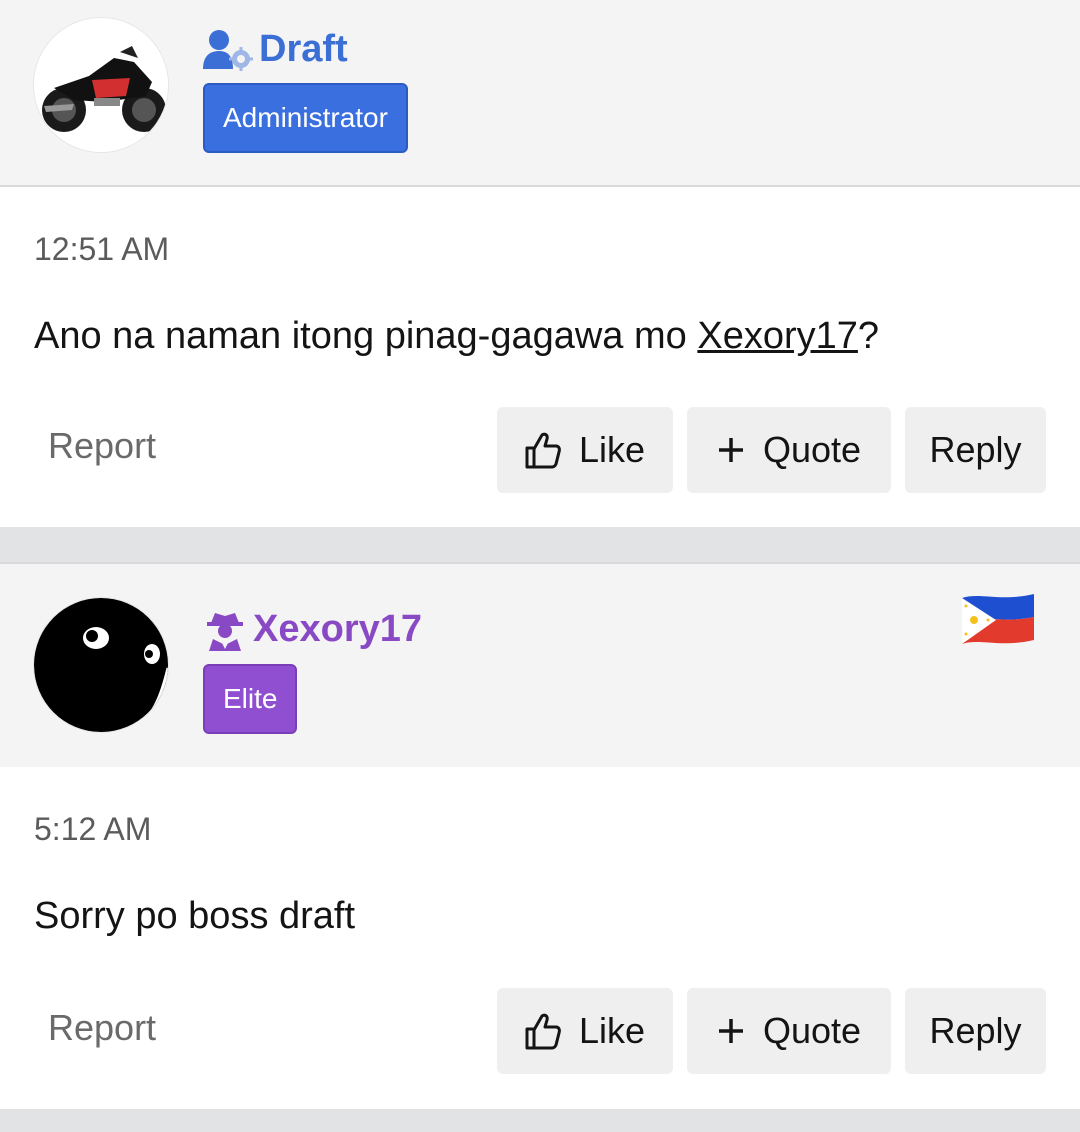 The image size is (1080, 1132). What do you see at coordinates (101, 249) in the screenshot?
I see `timestamp: 12:51 AM` at bounding box center [101, 249].